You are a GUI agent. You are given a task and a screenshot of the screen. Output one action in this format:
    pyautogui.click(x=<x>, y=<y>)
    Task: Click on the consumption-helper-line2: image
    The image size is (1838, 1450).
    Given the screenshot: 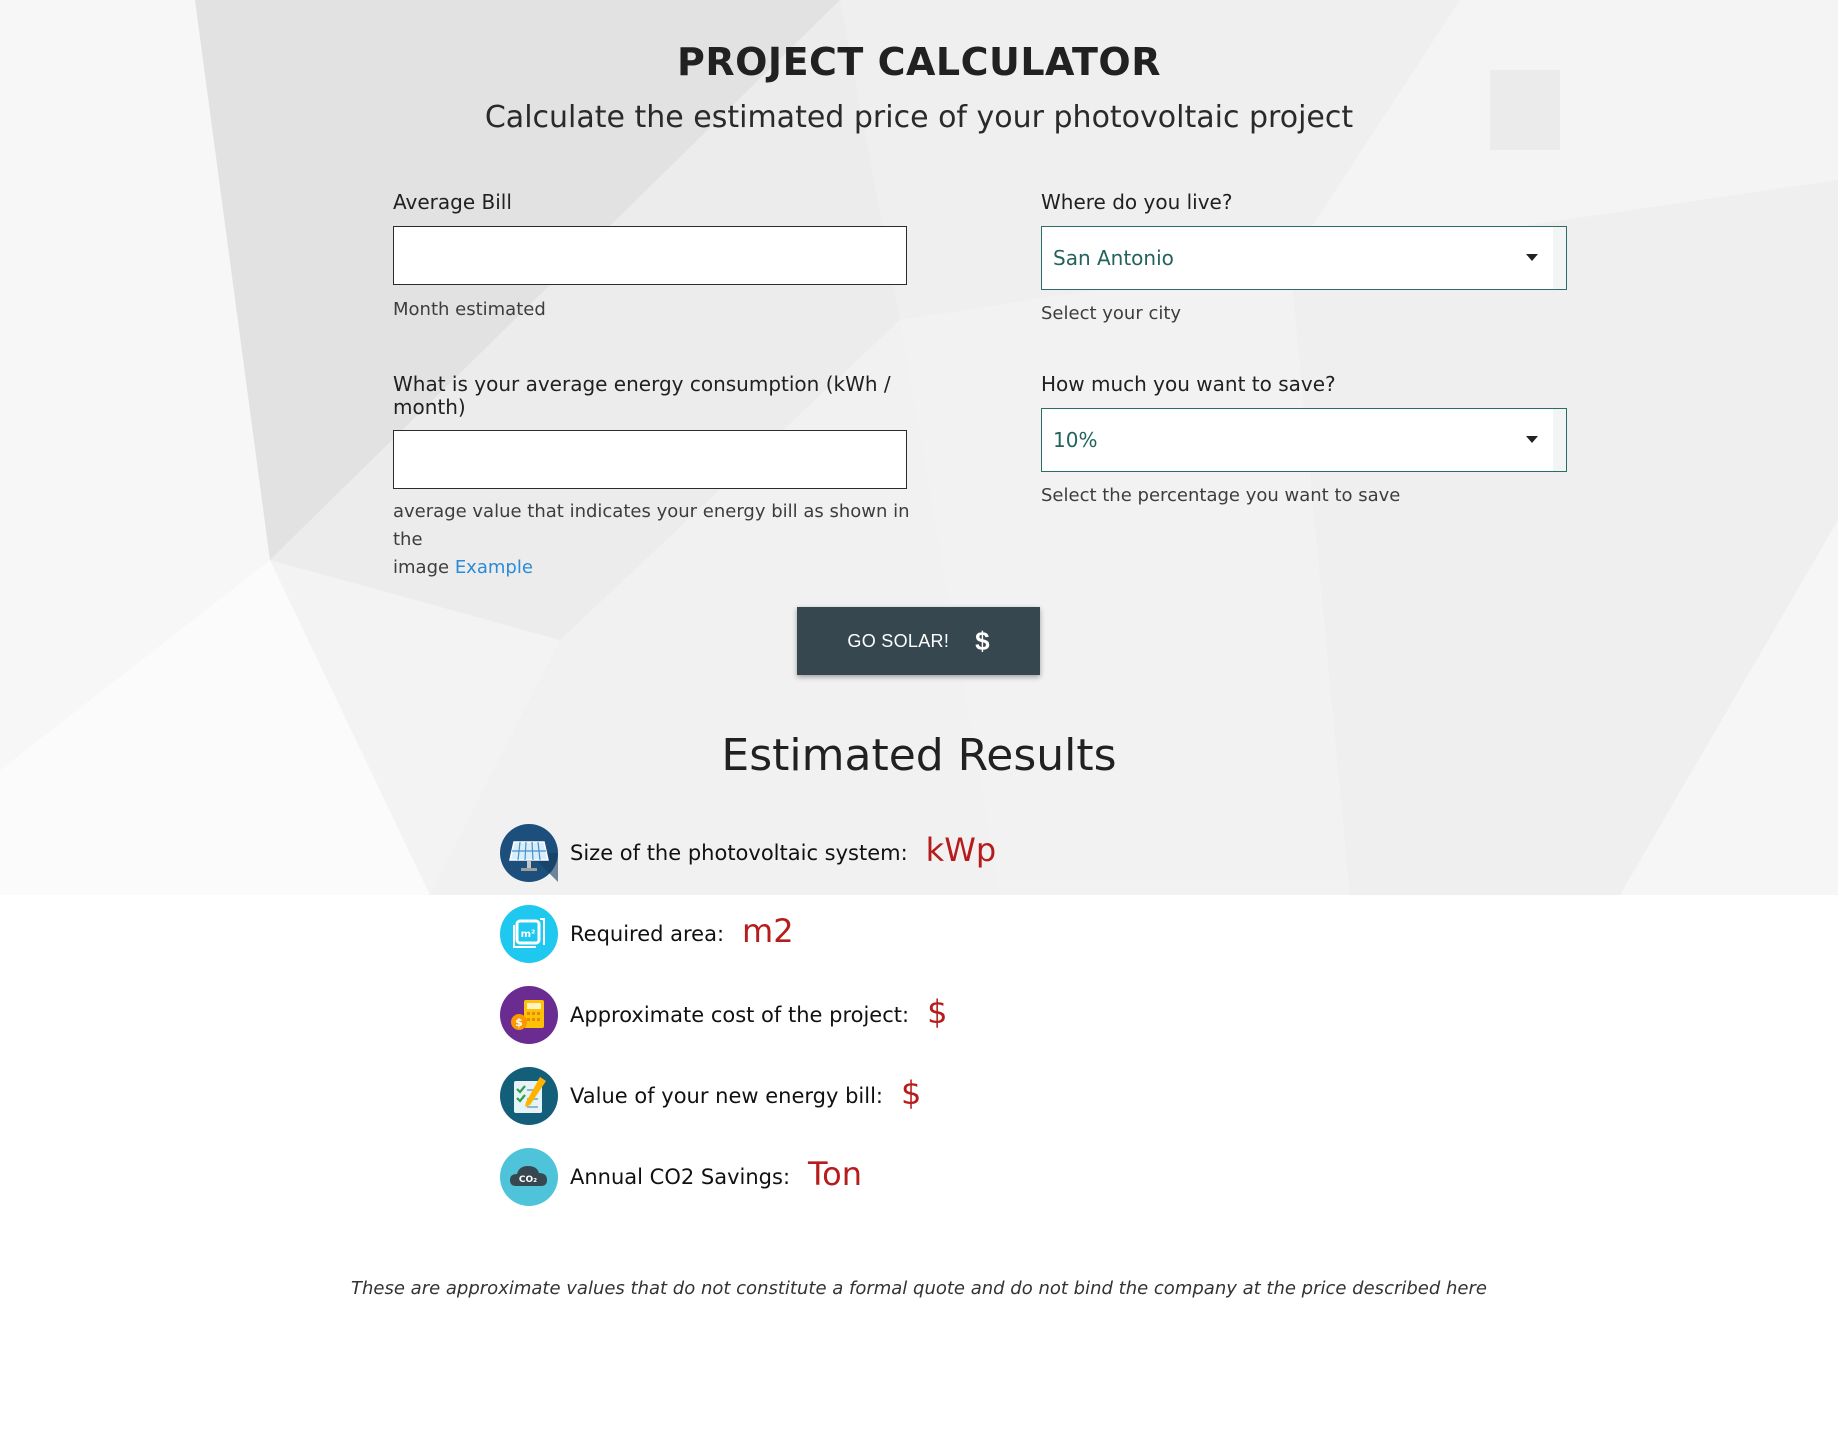 What is the action you would take?
    pyautogui.click(x=421, y=567)
    